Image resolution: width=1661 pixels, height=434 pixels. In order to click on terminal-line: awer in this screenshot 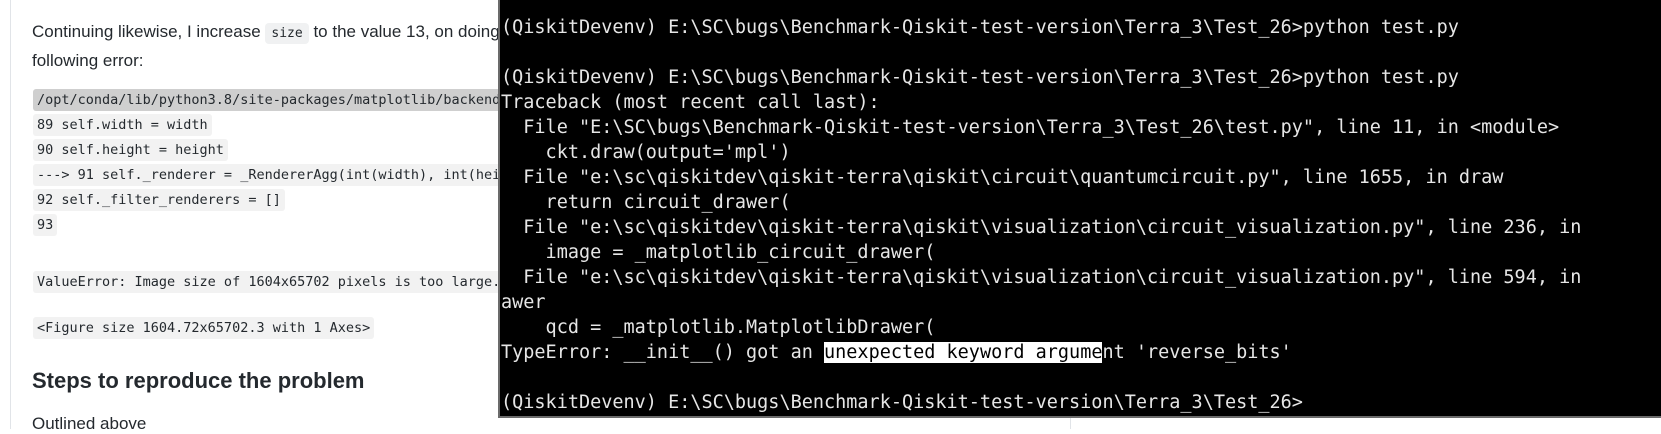, I will do `click(523, 302)`.